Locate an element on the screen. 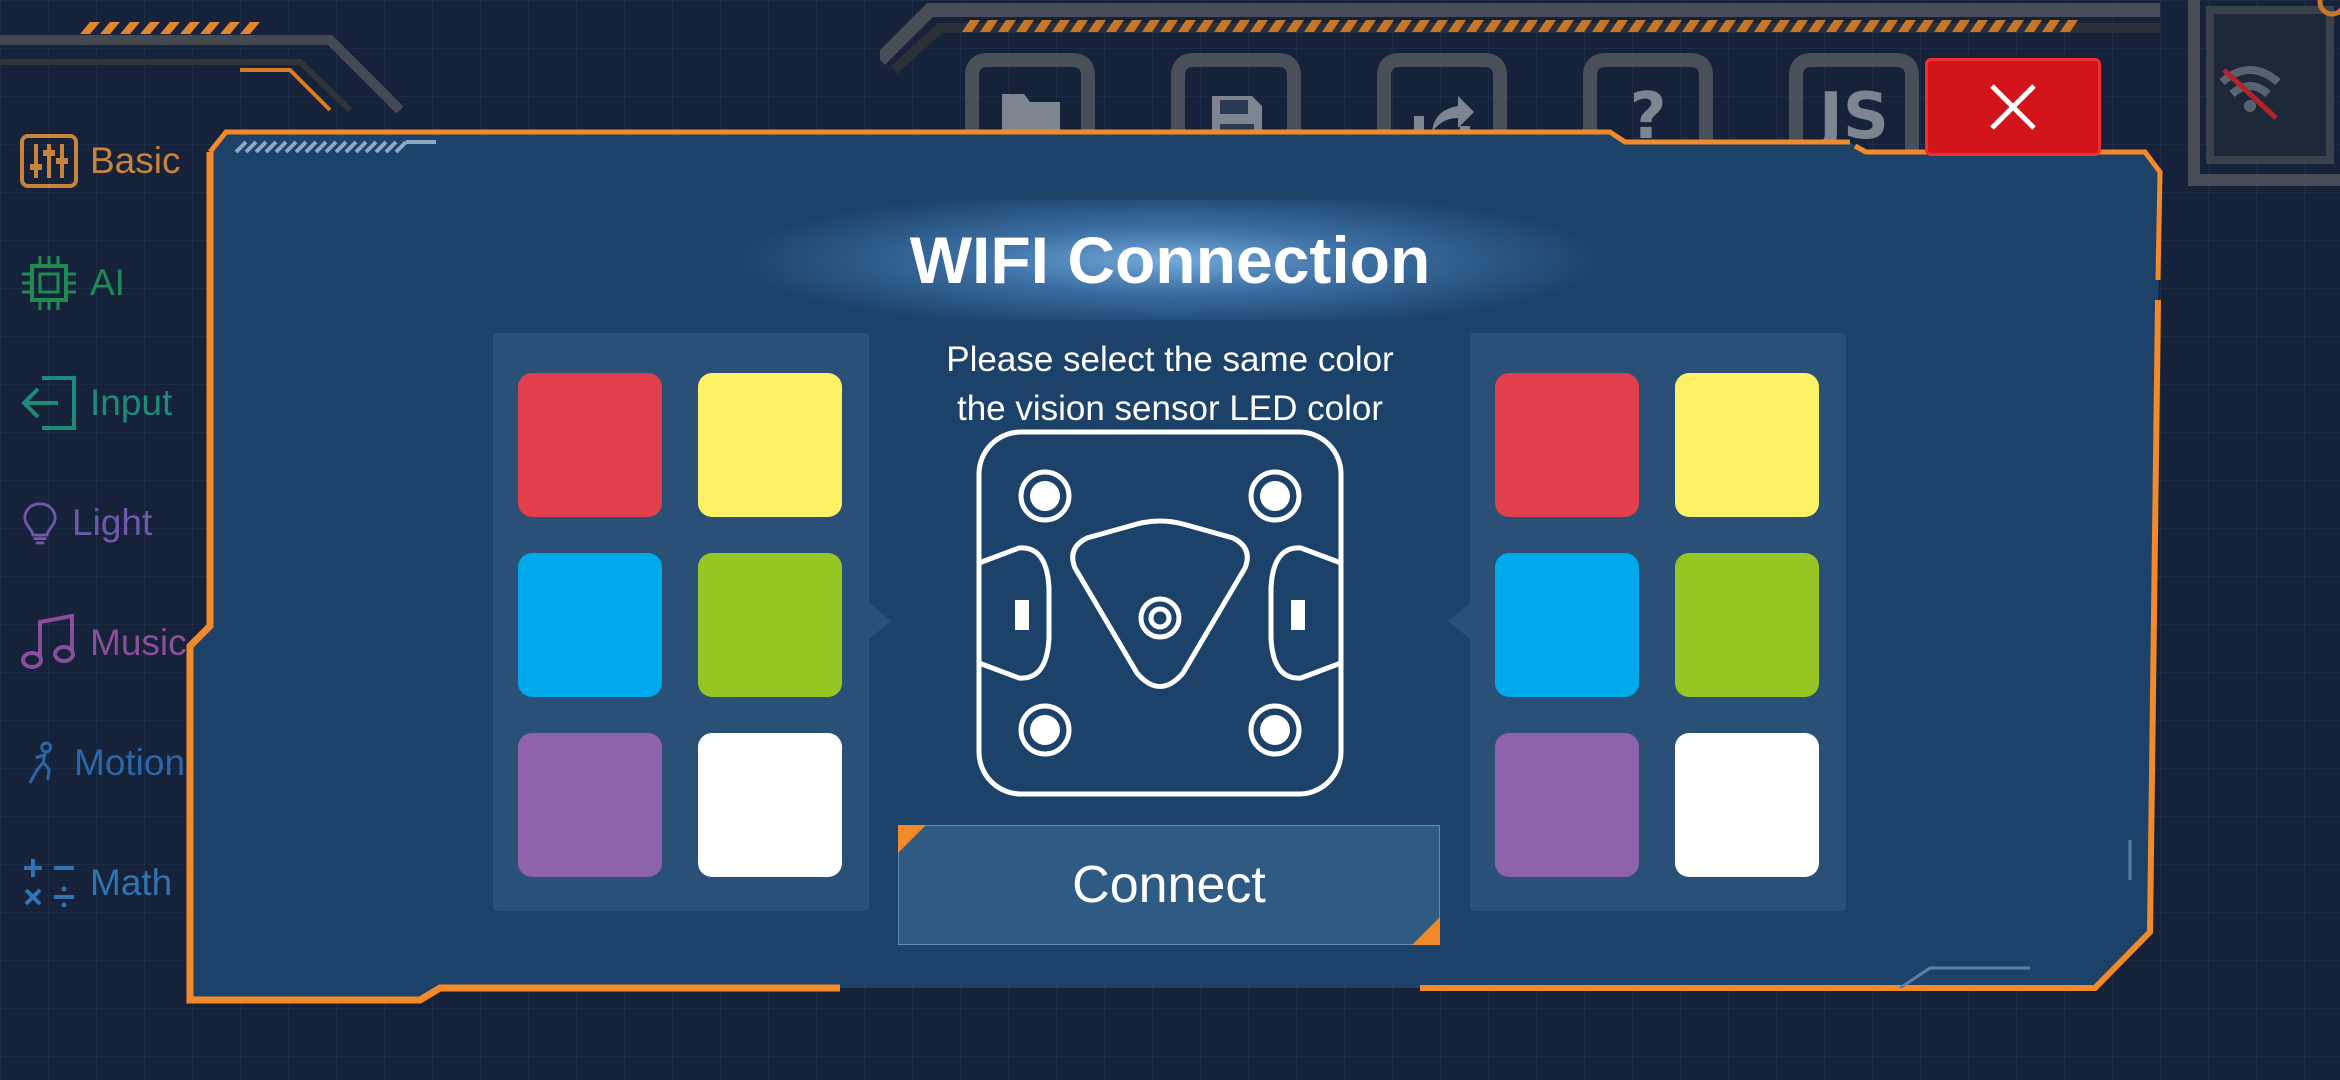 The height and width of the screenshot is (1080, 2340). bulb-icon is located at coordinates (40, 523).